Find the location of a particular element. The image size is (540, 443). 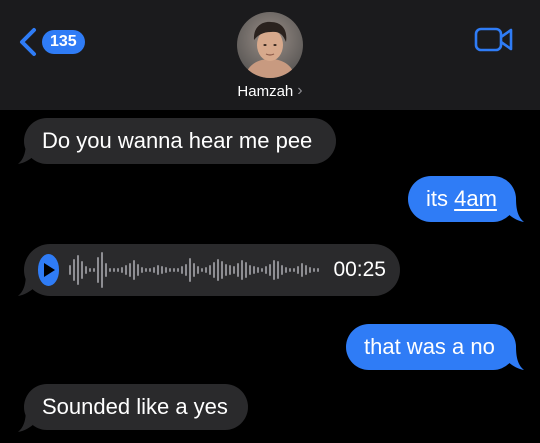

chevron-right-icon: › is located at coordinates (300, 90).